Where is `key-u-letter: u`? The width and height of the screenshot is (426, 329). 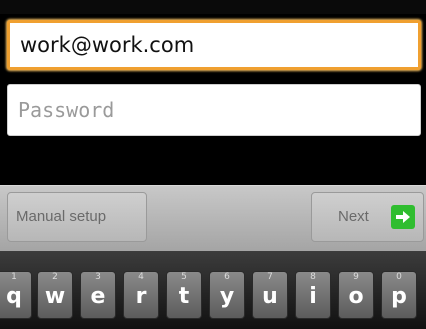 key-u-letter: u is located at coordinates (270, 296).